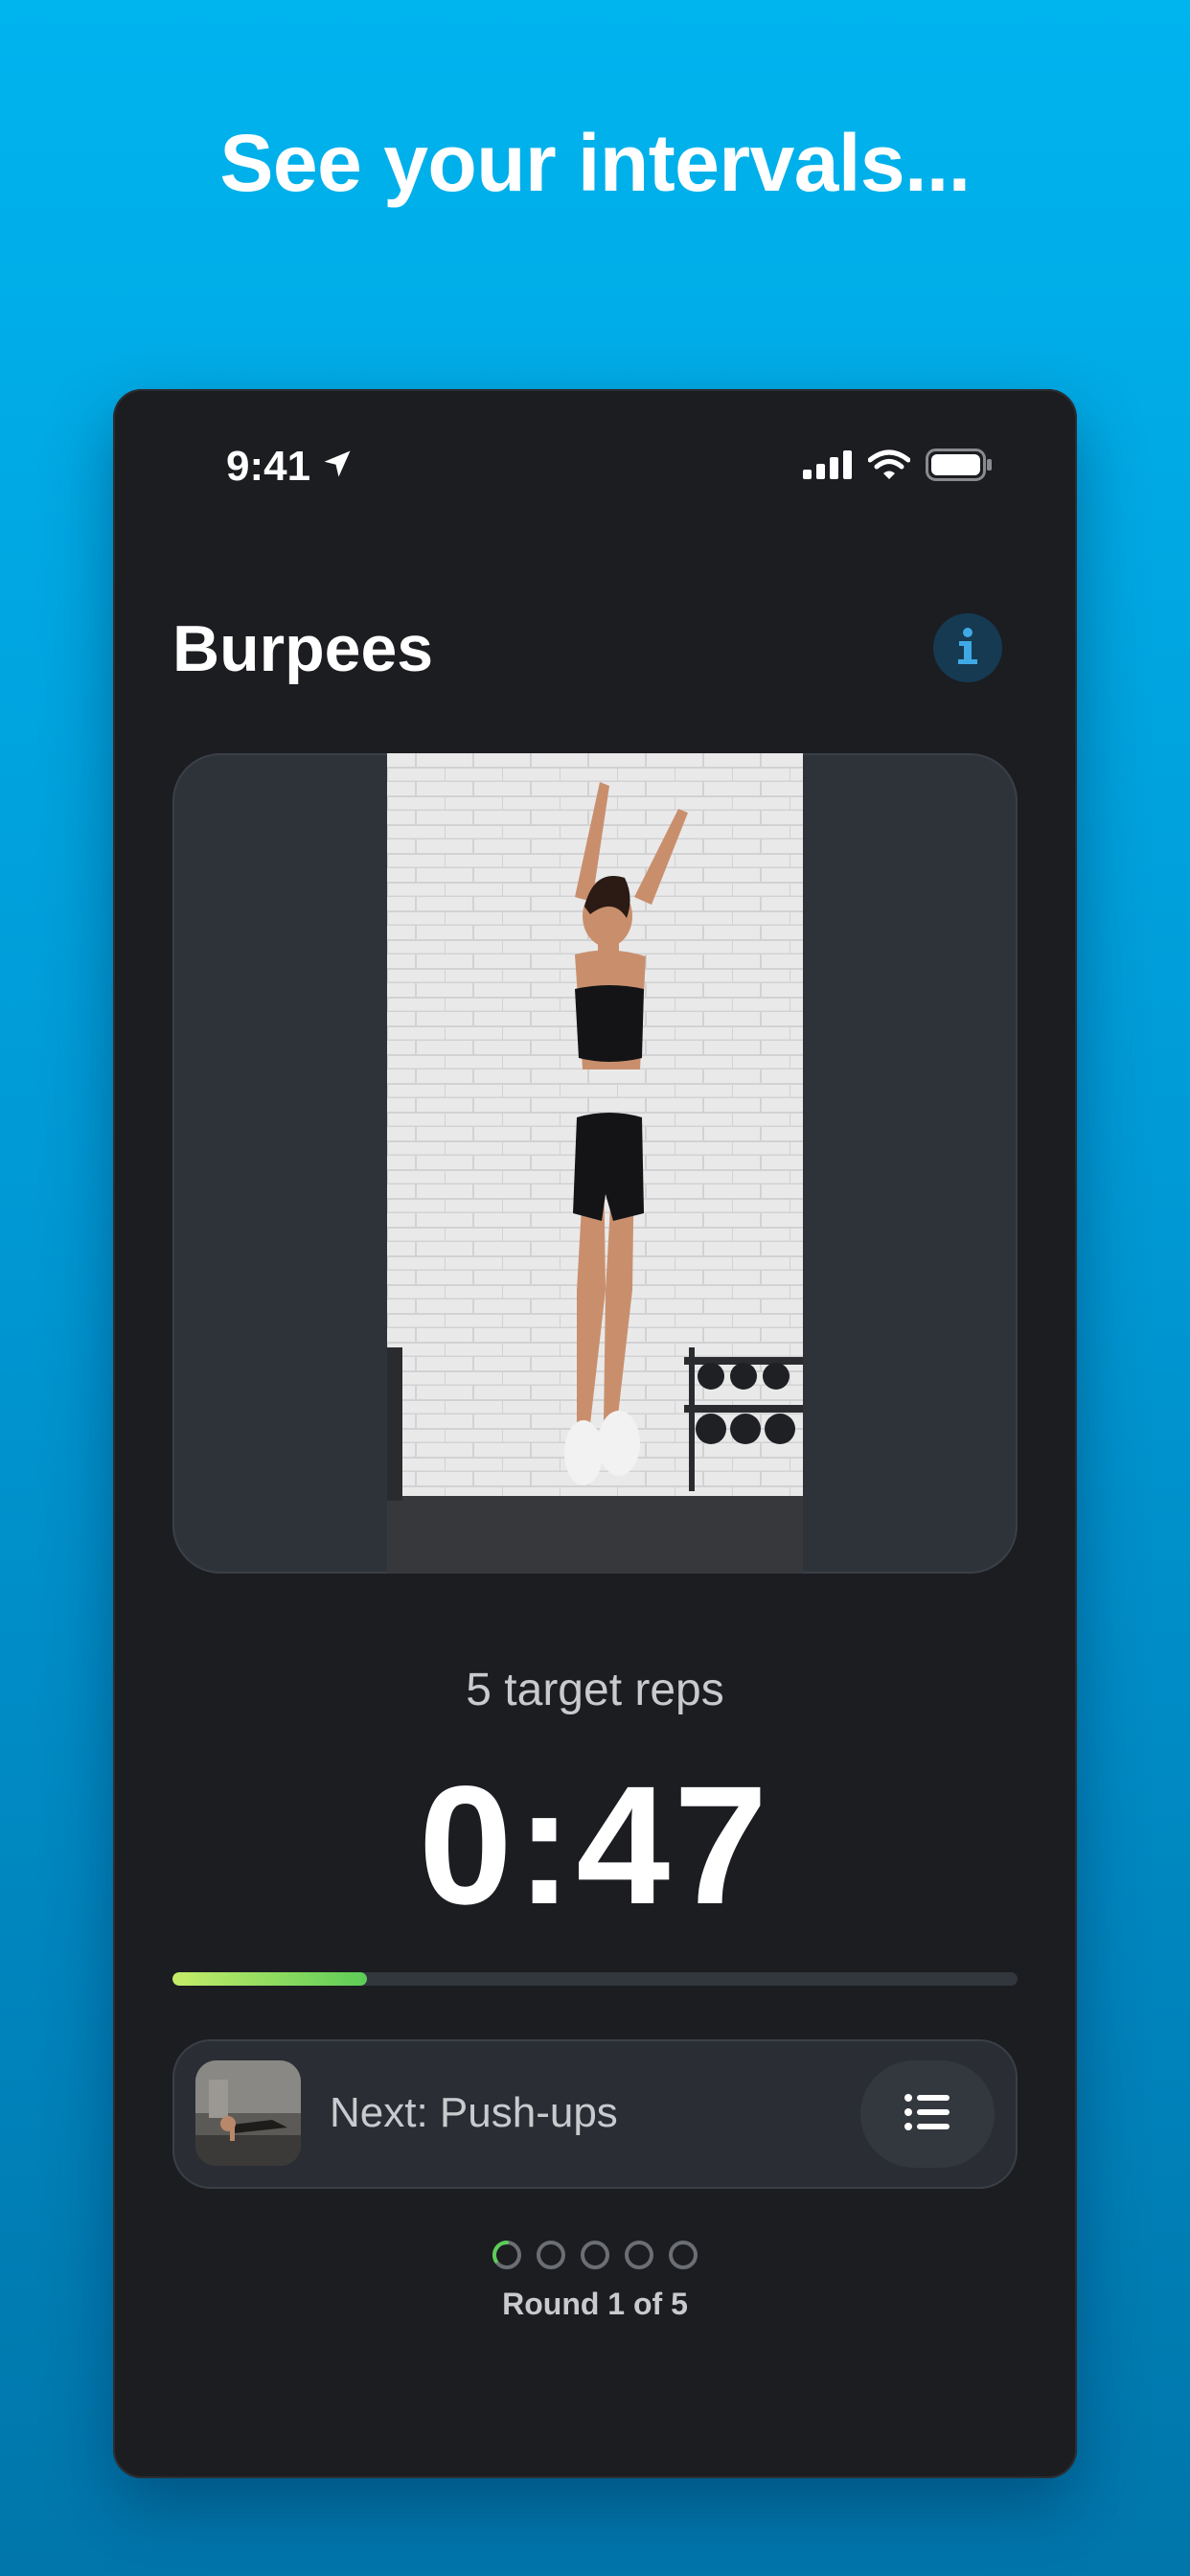 This screenshot has width=1190, height=2576. What do you see at coordinates (595, 1979) in the screenshot?
I see `interval-progress-bar` at bounding box center [595, 1979].